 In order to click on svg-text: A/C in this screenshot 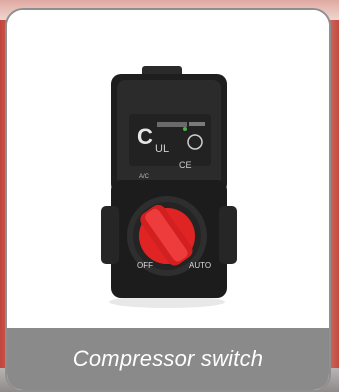, I will do `click(144, 177)`.